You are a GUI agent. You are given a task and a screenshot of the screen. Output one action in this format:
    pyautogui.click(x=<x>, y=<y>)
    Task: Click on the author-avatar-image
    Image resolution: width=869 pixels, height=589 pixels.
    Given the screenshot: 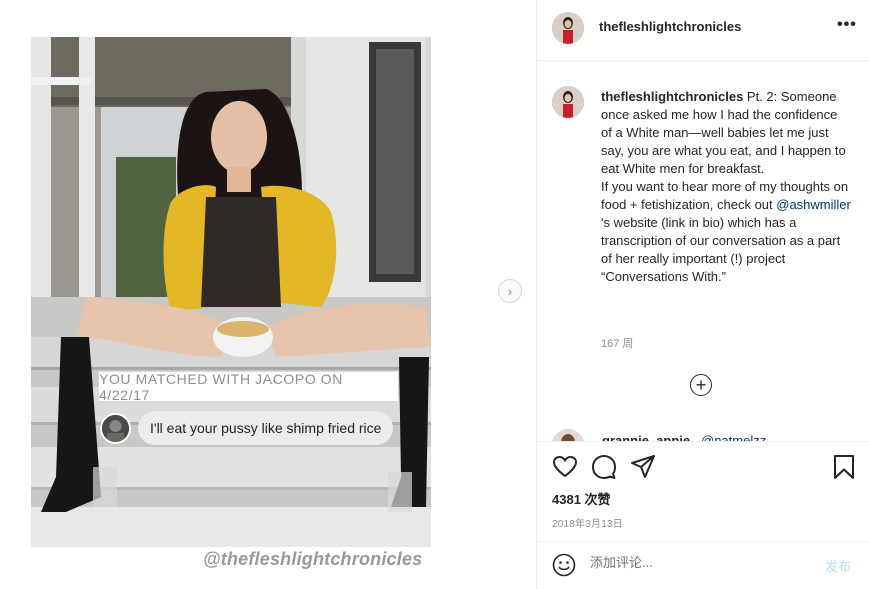 What is the action you would take?
    pyautogui.click(x=568, y=28)
    